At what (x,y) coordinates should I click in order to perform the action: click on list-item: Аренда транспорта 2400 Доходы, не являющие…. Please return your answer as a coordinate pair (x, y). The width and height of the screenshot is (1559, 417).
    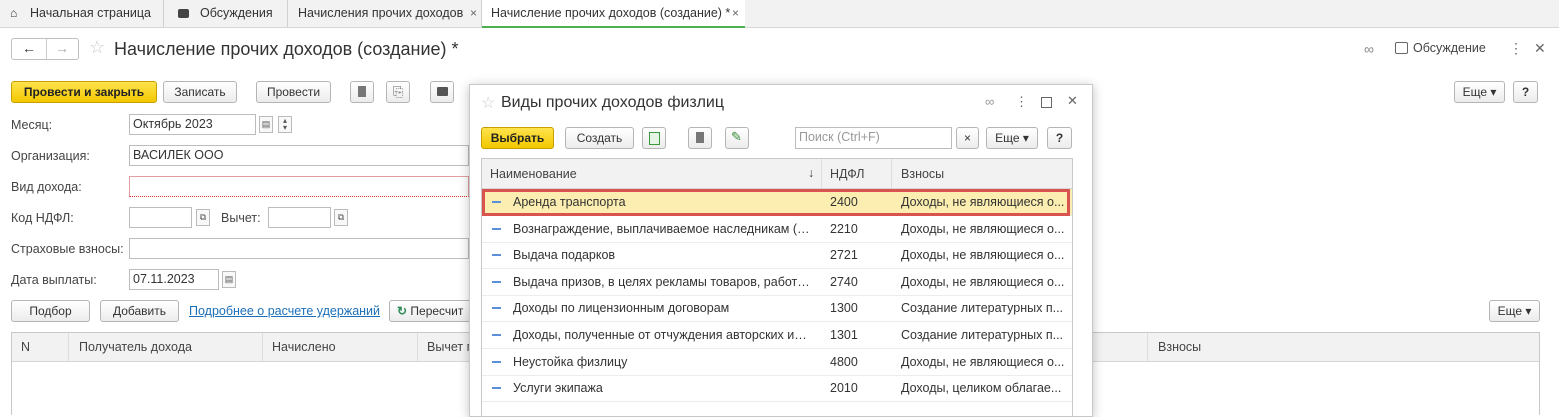
    Looking at the image, I should click on (777, 202).